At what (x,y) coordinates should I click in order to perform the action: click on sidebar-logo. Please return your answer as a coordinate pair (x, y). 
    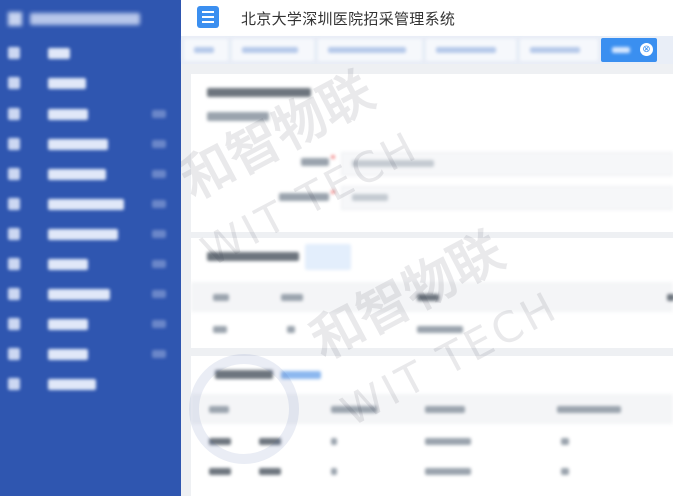
    Looking at the image, I should click on (74, 19).